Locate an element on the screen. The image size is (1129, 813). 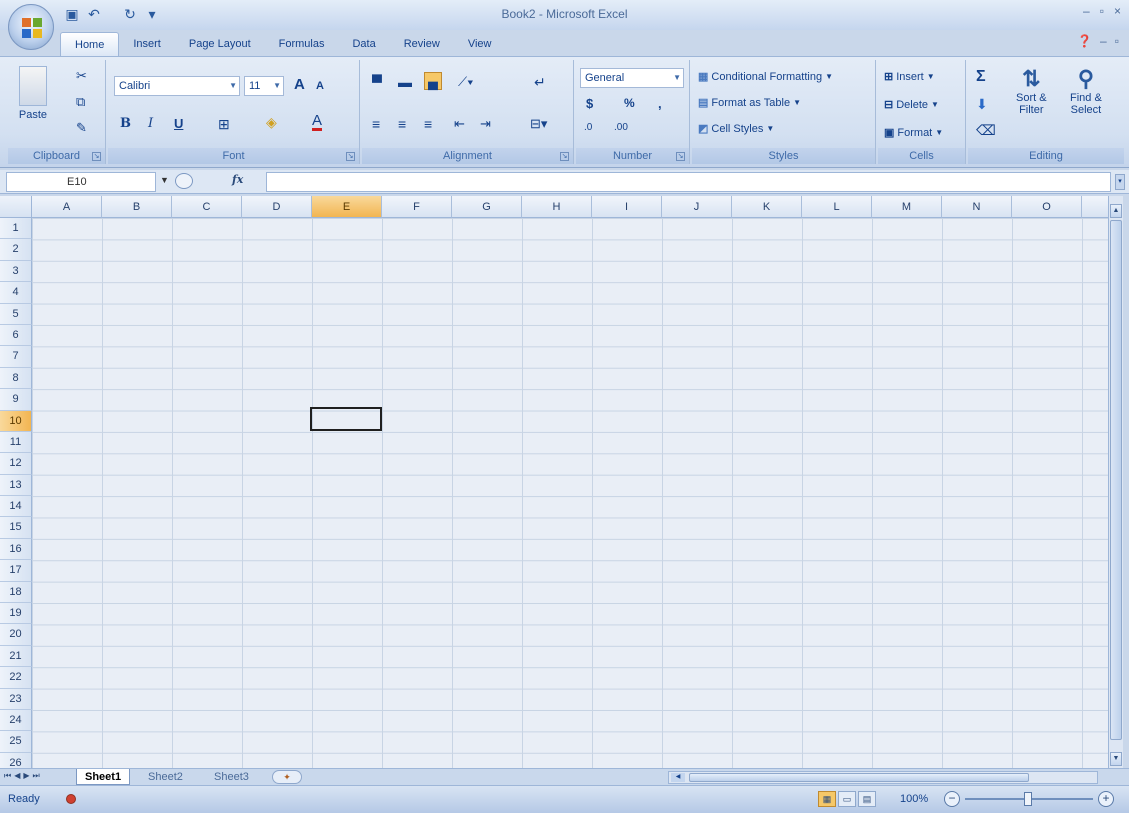
first-sheet-icon: ⏮ is located at coordinates (7, 776).